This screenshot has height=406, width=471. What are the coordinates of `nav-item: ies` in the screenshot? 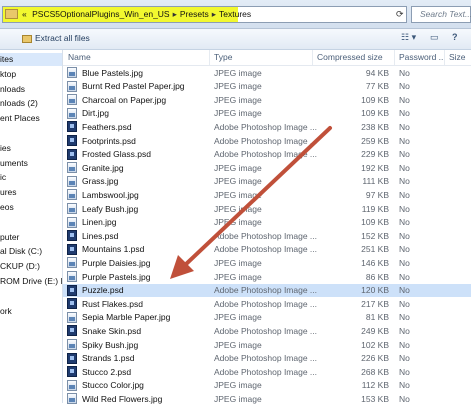 It's located at (5, 148).